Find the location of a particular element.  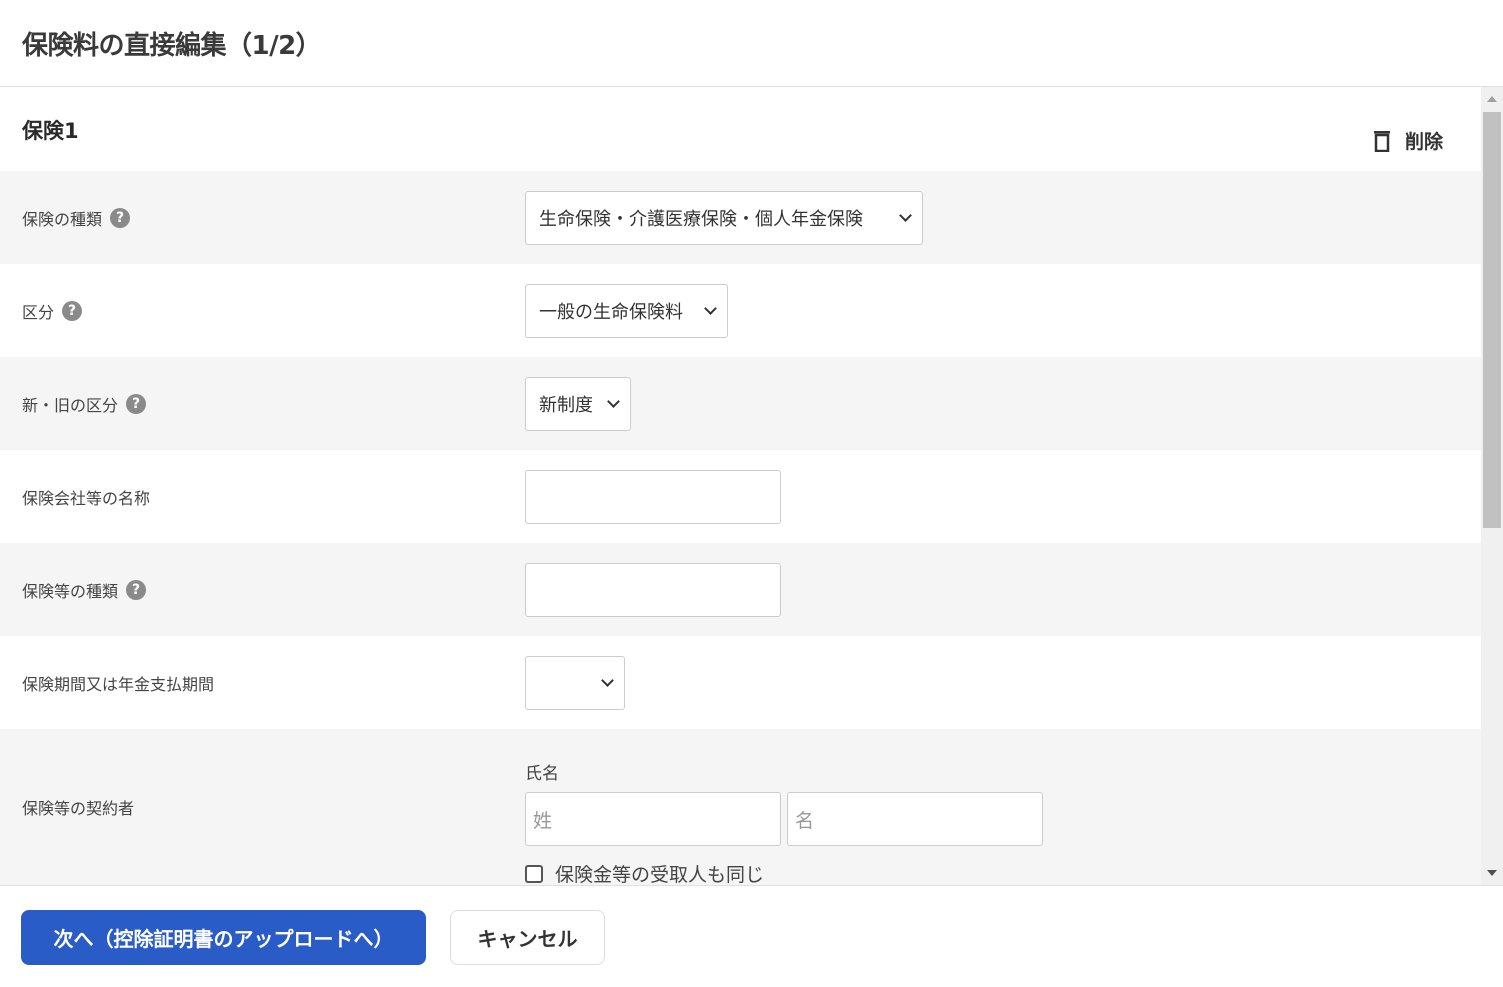

footer: 次へ（控除証明書のアップロードへ） キャンセル is located at coordinates (751, 936).